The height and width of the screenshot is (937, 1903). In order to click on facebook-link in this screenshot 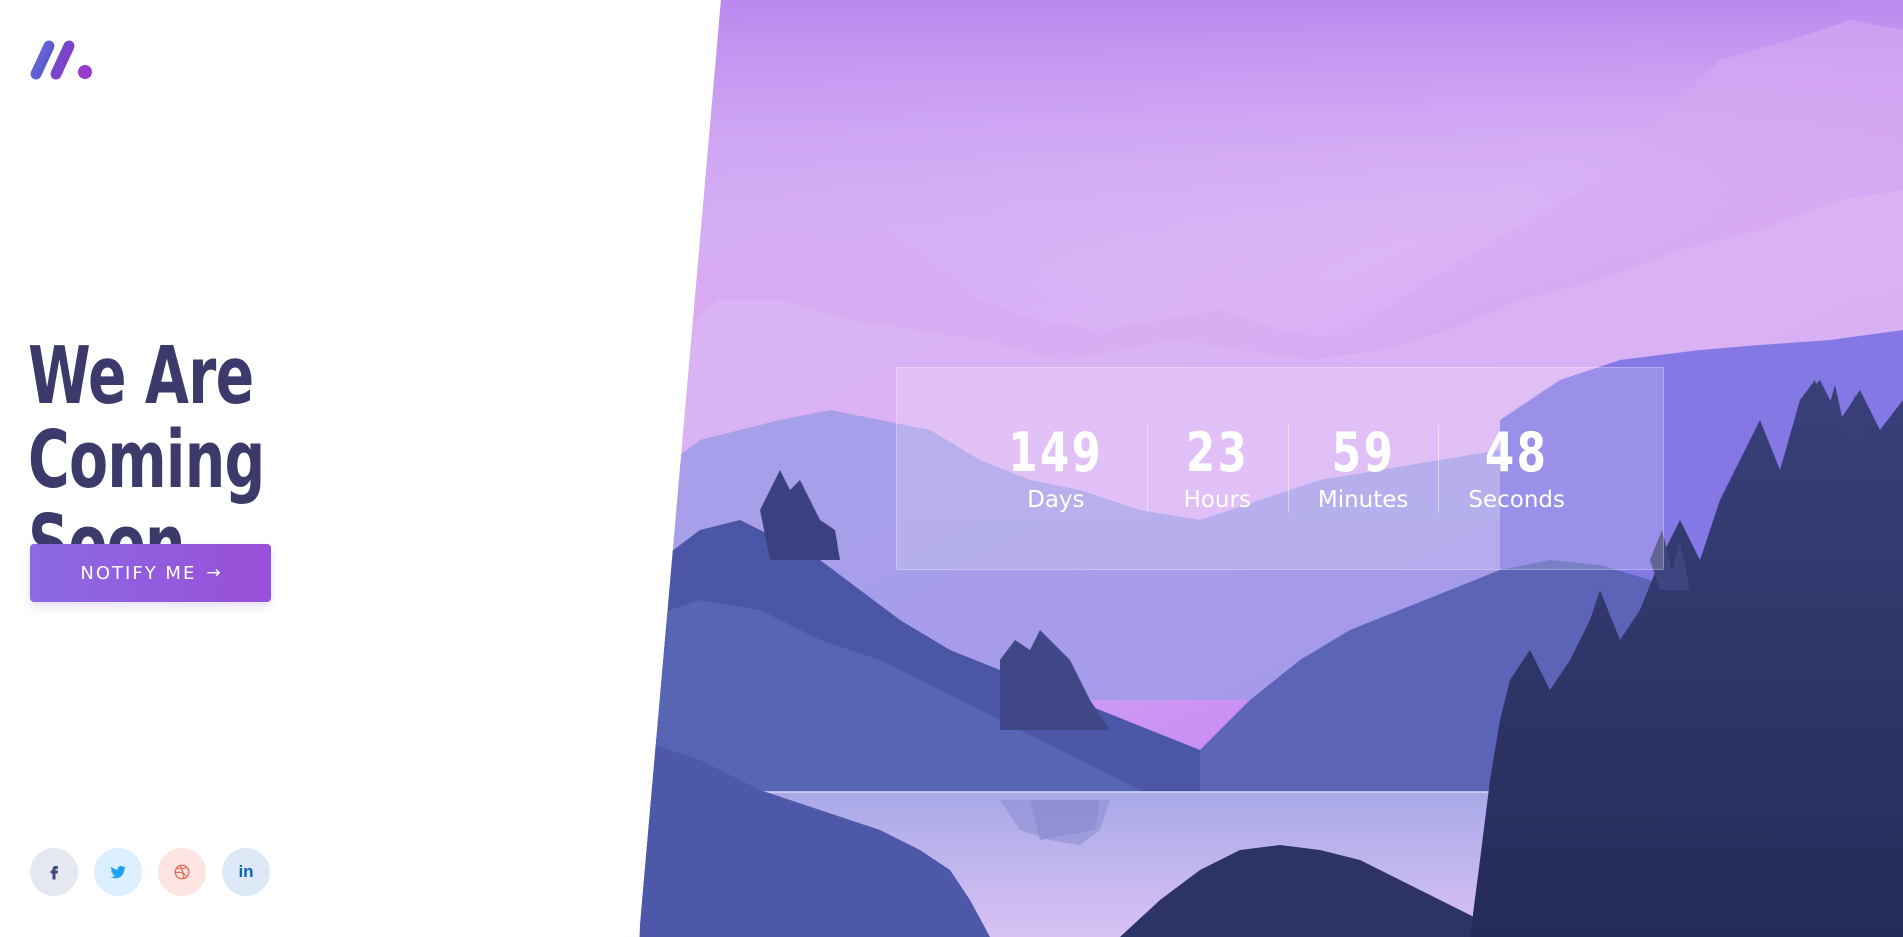, I will do `click(54, 872)`.